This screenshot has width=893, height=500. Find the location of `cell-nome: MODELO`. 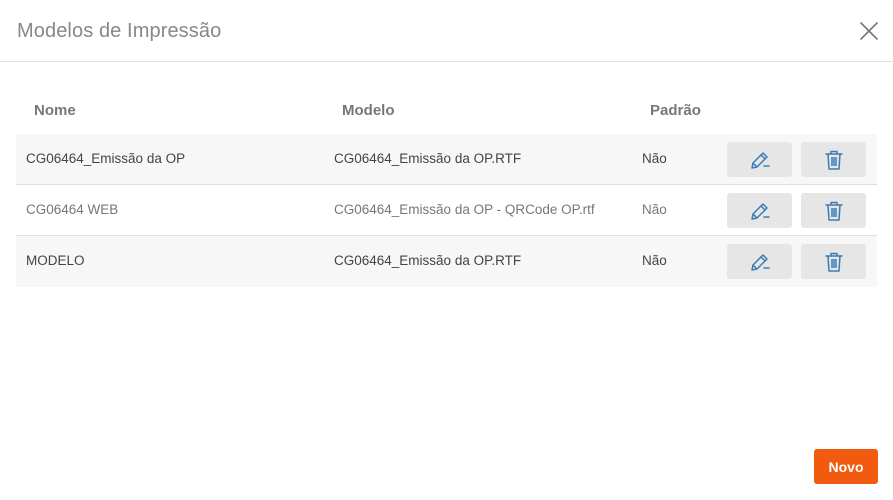

cell-nome: MODELO is located at coordinates (55, 260).